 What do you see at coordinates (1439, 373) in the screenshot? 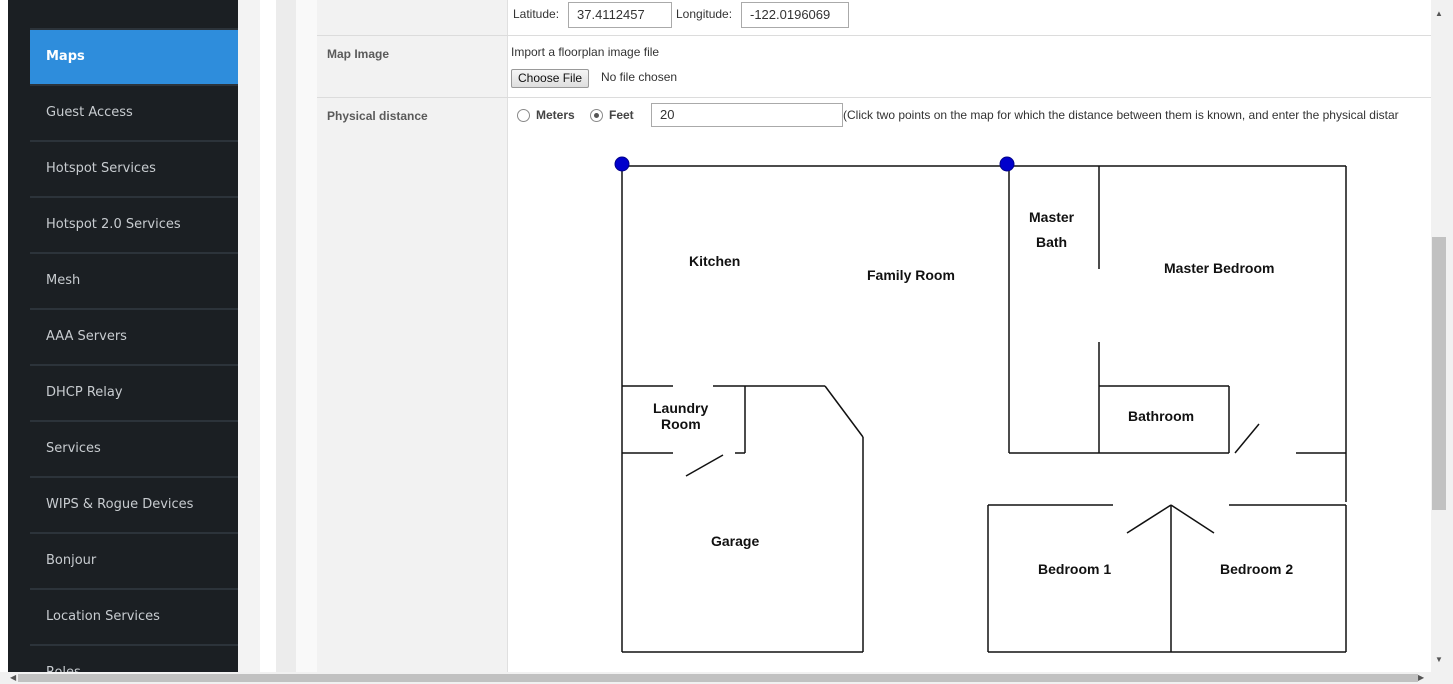
I see `vertical-scrollbar-thumb` at bounding box center [1439, 373].